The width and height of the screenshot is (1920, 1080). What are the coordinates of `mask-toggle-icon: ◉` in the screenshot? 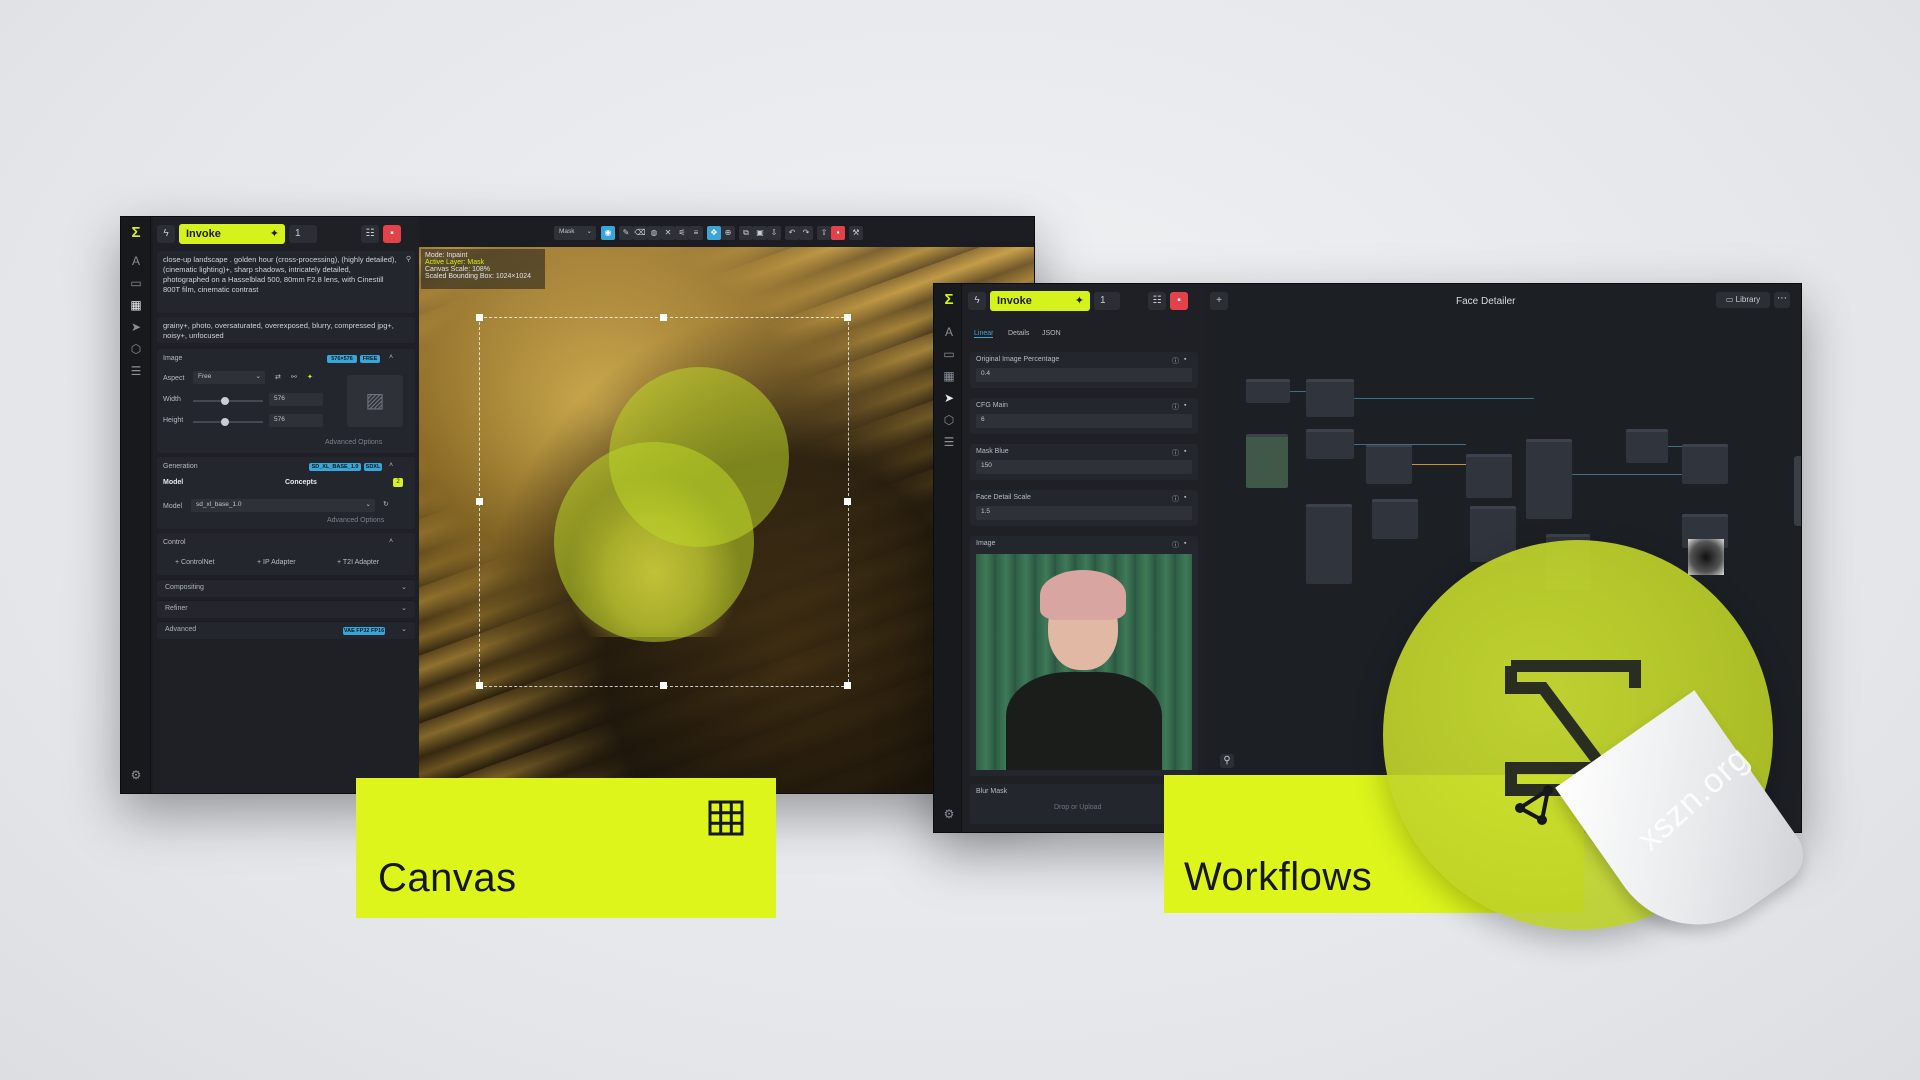 It's located at (608, 233).